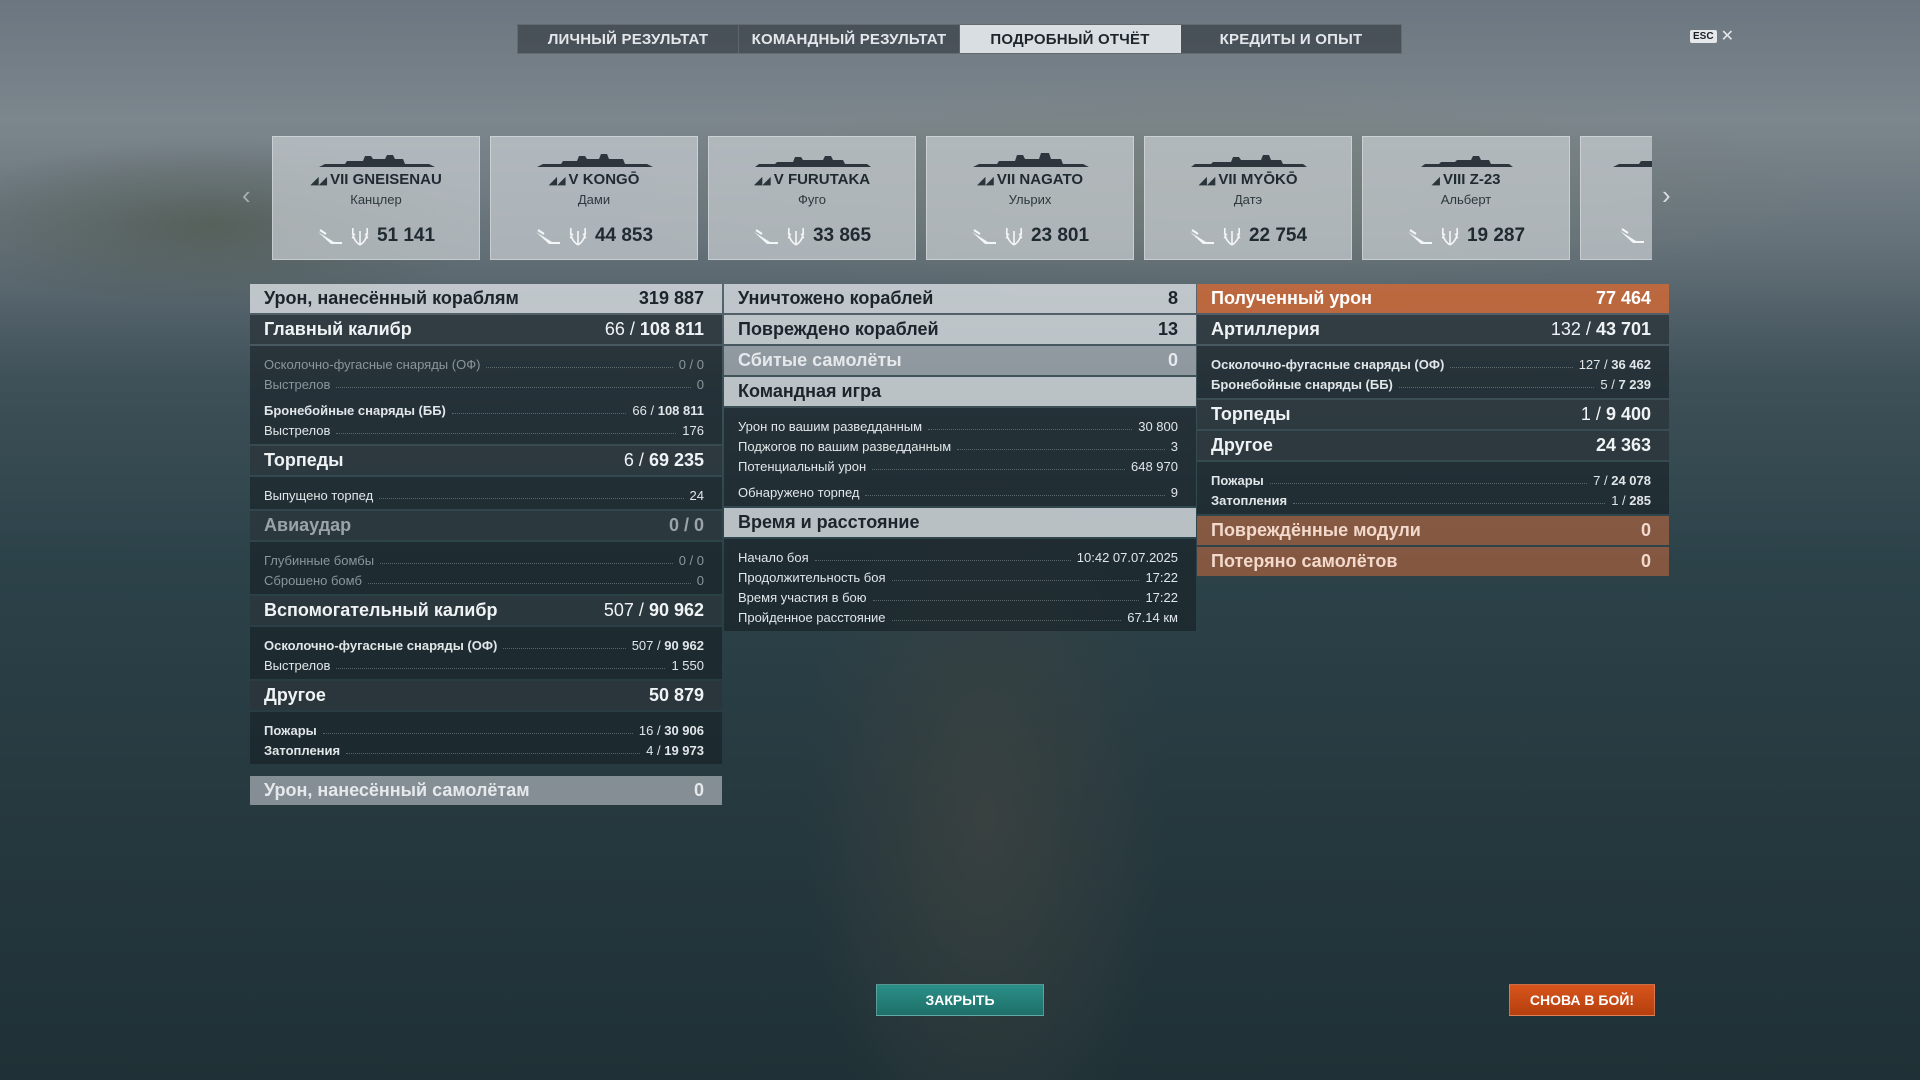  Describe the element at coordinates (958, 446) in the screenshot. I see `stat-line: Поджогов по вашим разведданным 3` at that location.